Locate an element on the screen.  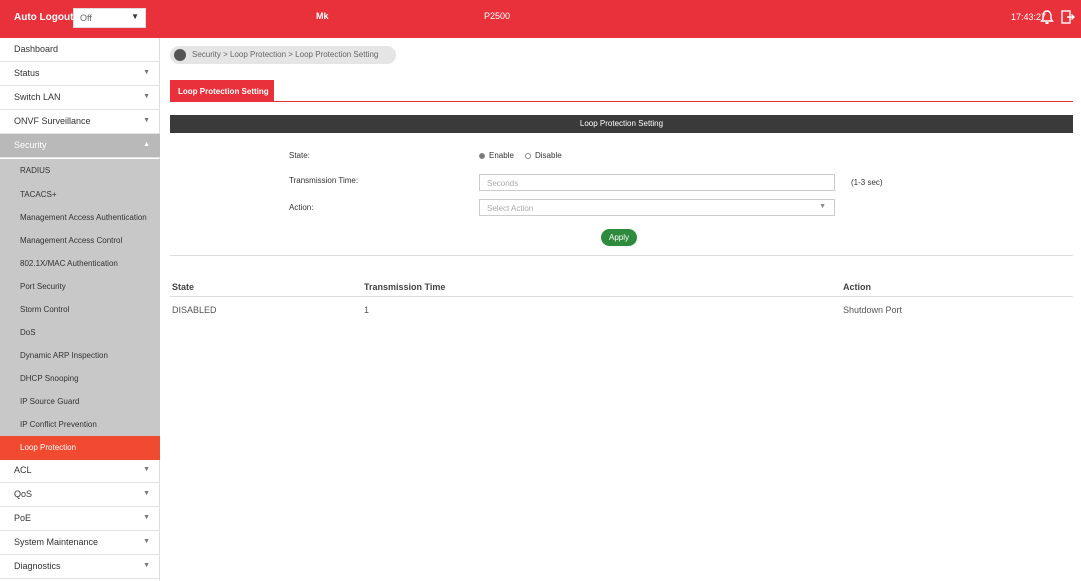
sidebar-item-label: Switch LAN is located at coordinates (37, 97).